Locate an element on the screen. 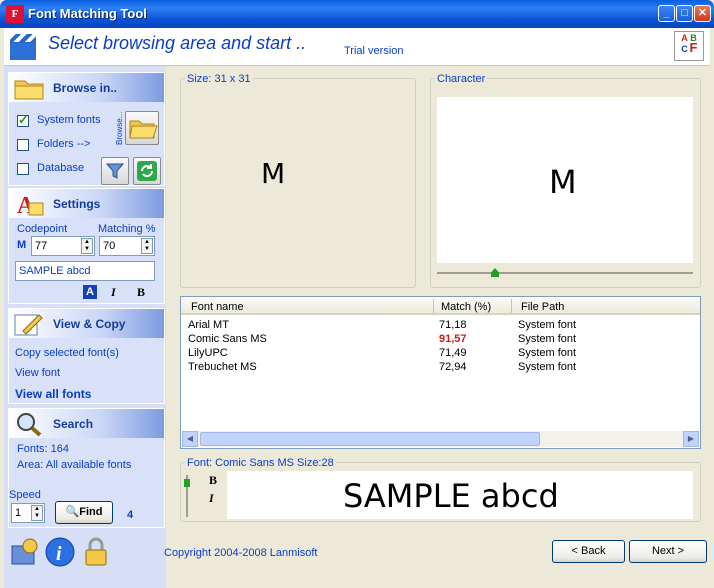 The height and width of the screenshot is (588, 714). search-header: Search is located at coordinates (86, 423).